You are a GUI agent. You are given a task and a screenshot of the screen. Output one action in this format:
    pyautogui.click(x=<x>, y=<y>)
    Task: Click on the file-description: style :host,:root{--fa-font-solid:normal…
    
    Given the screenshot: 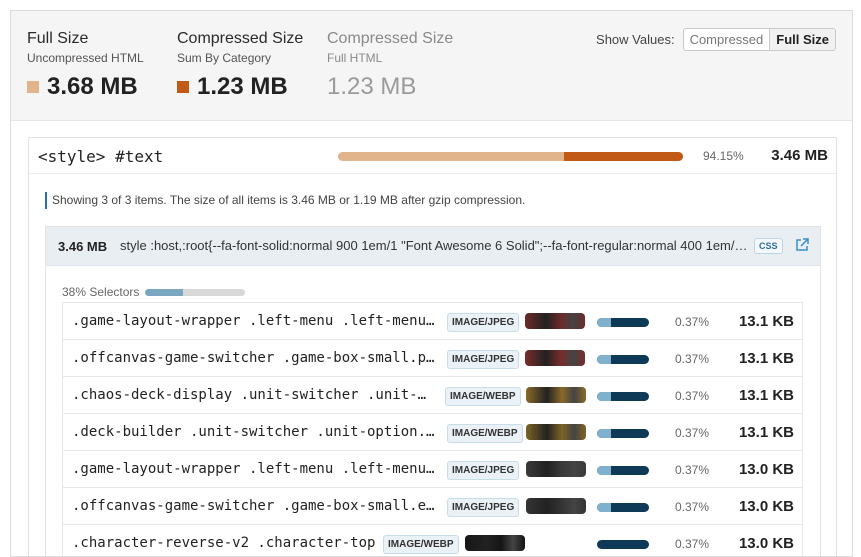 What is the action you would take?
    pyautogui.click(x=436, y=245)
    